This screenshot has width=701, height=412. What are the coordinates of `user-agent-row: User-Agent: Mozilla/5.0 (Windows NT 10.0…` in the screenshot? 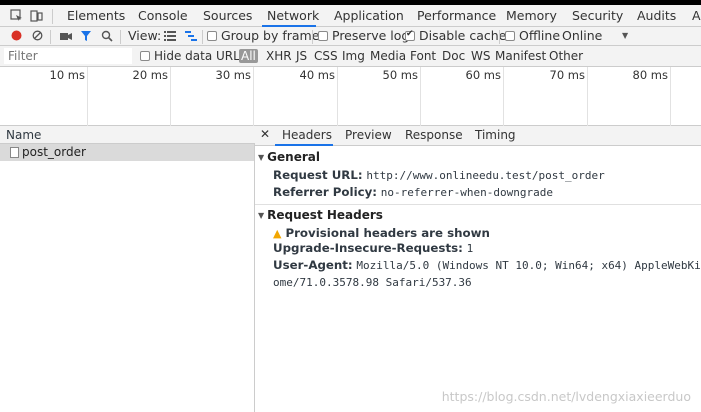 It's located at (487, 265).